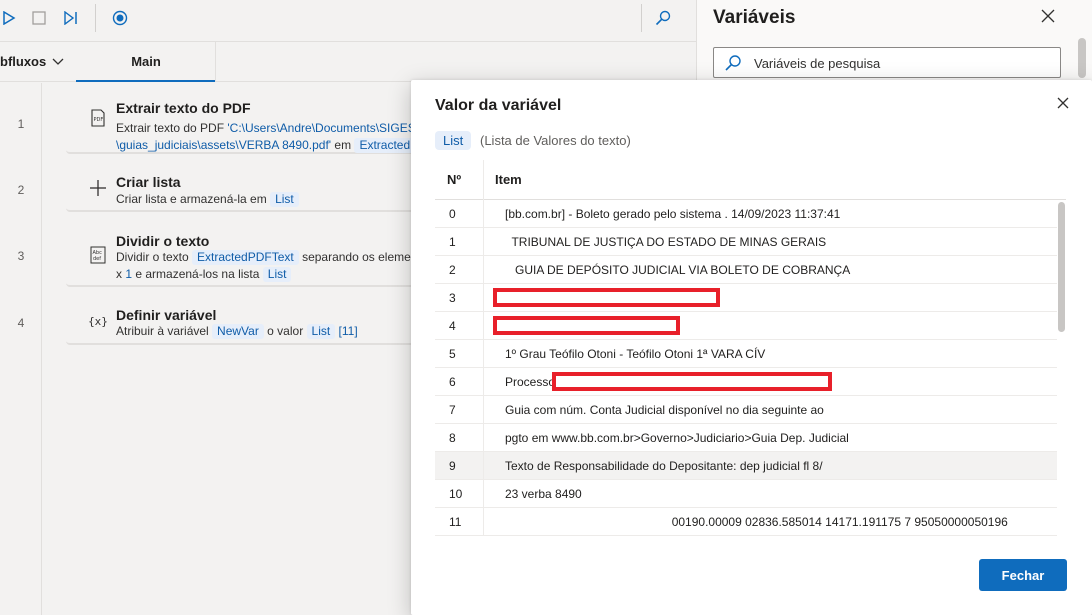 Image resolution: width=1092 pixels, height=615 pixels. I want to click on desc-text: x, so click(121, 274).